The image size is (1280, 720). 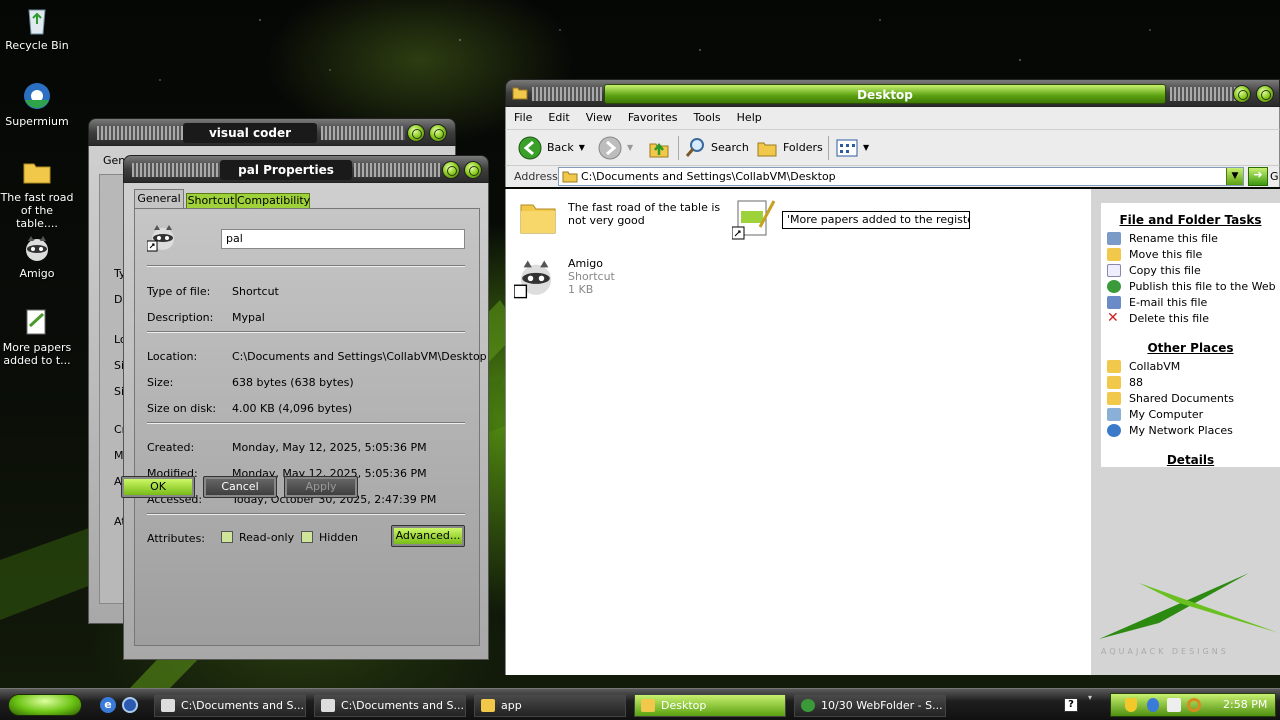 What do you see at coordinates (272, 139) in the screenshot?
I see `title-bar: visual coder Properties` at bounding box center [272, 139].